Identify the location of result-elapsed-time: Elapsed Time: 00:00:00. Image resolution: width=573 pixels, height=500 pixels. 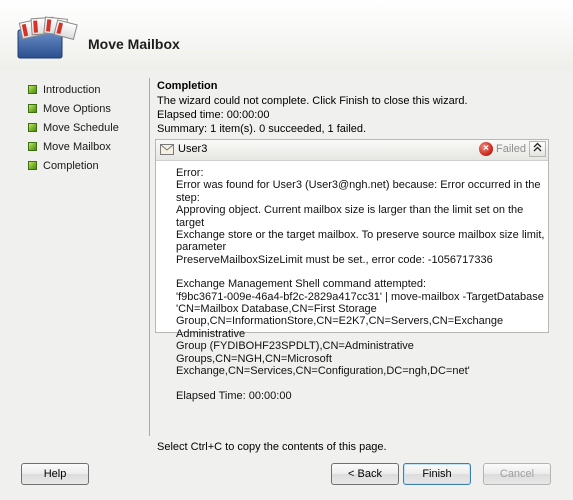
(234, 395).